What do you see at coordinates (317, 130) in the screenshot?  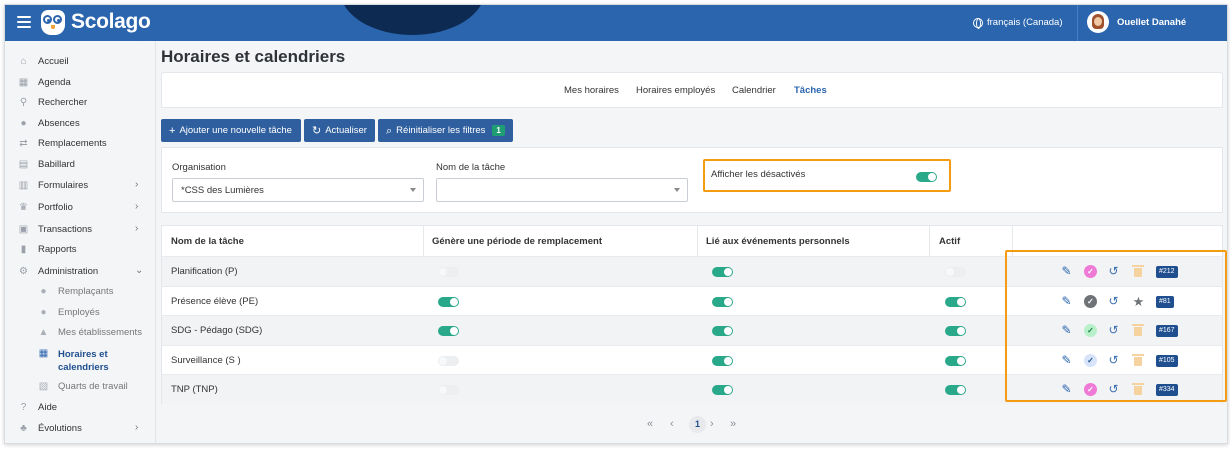 I see `refresh-icon: ↻` at bounding box center [317, 130].